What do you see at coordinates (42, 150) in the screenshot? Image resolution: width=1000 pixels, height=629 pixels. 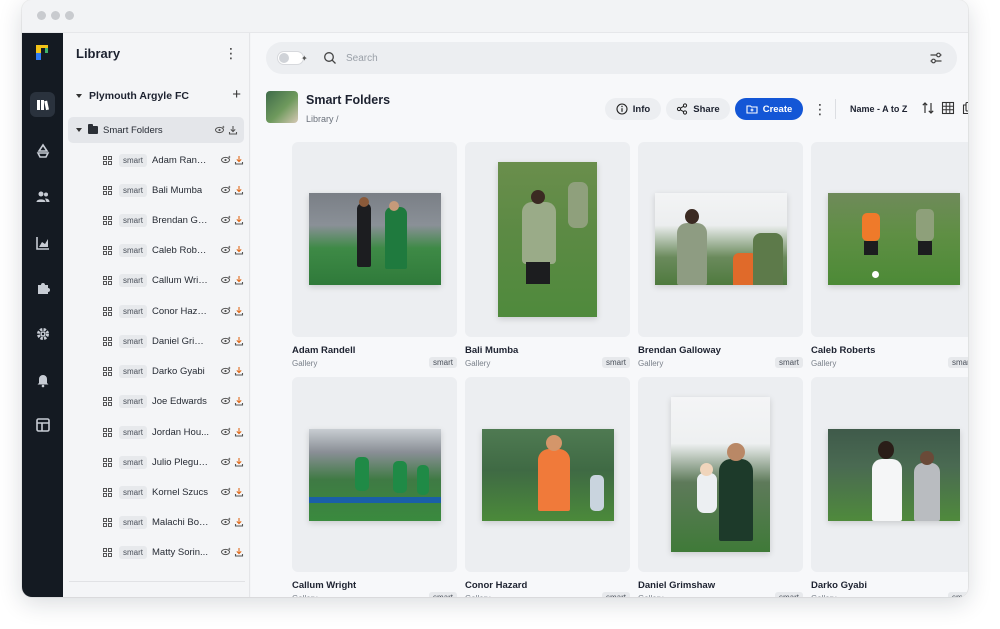 I see `recycle-icon` at bounding box center [42, 150].